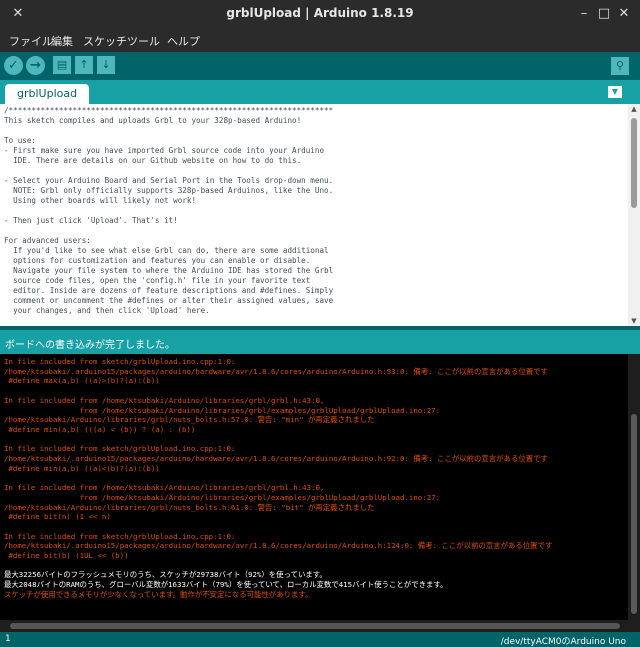 The height and width of the screenshot is (647, 640). What do you see at coordinates (584, 14) in the screenshot?
I see `minimize-icon: –` at bounding box center [584, 14].